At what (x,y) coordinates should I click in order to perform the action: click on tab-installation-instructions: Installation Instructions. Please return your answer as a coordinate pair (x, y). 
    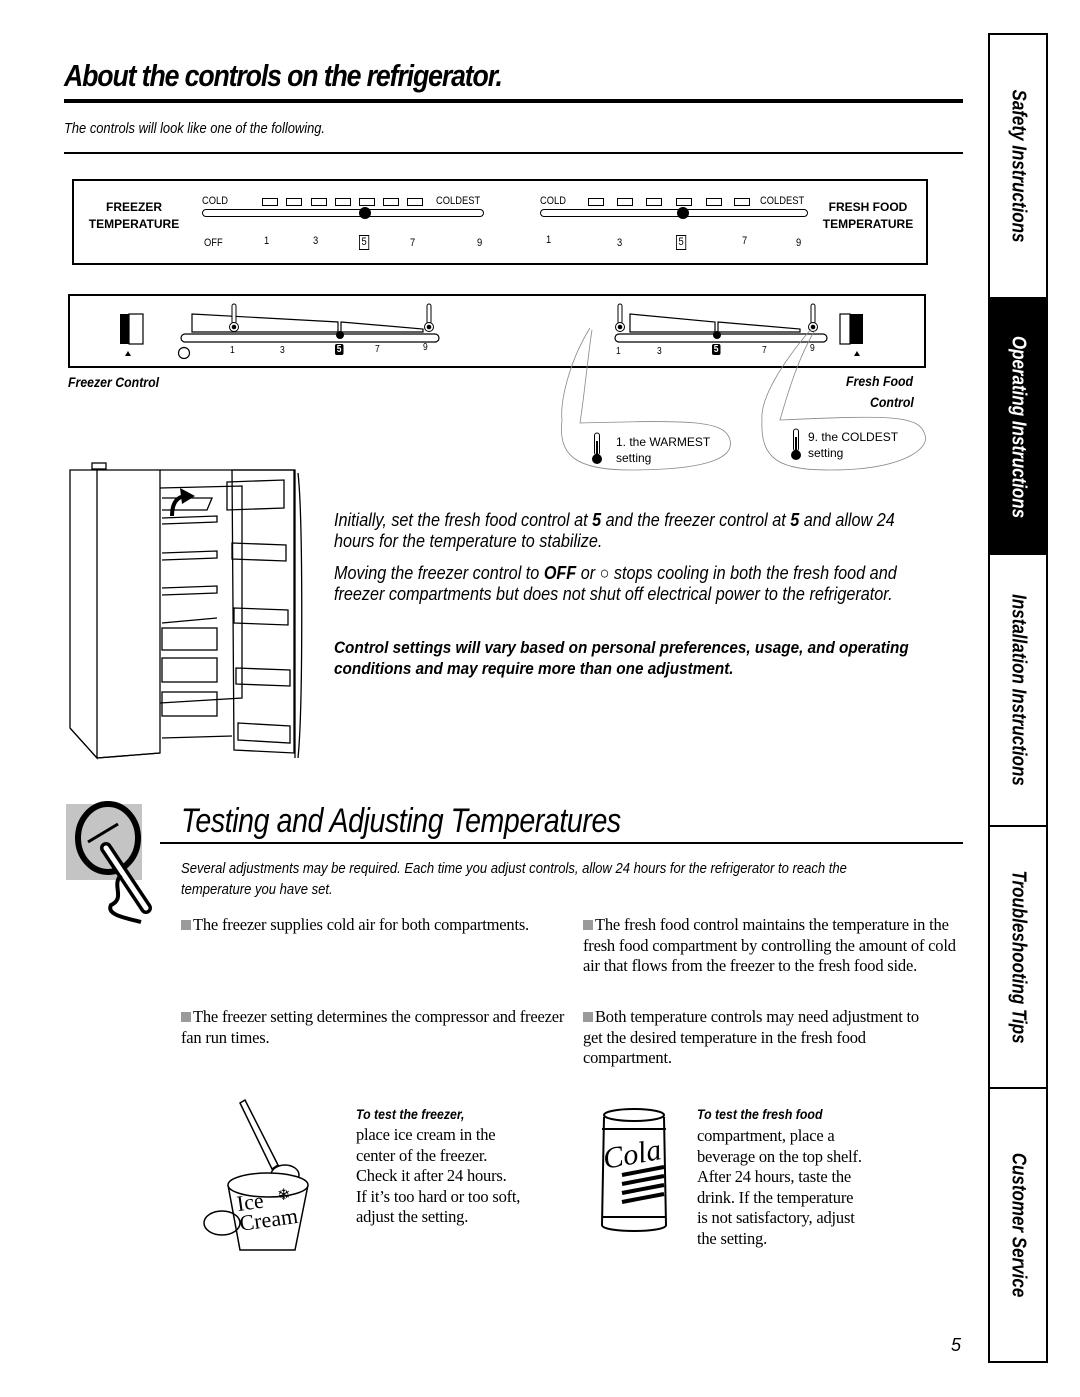
    Looking at the image, I should click on (1018, 691).